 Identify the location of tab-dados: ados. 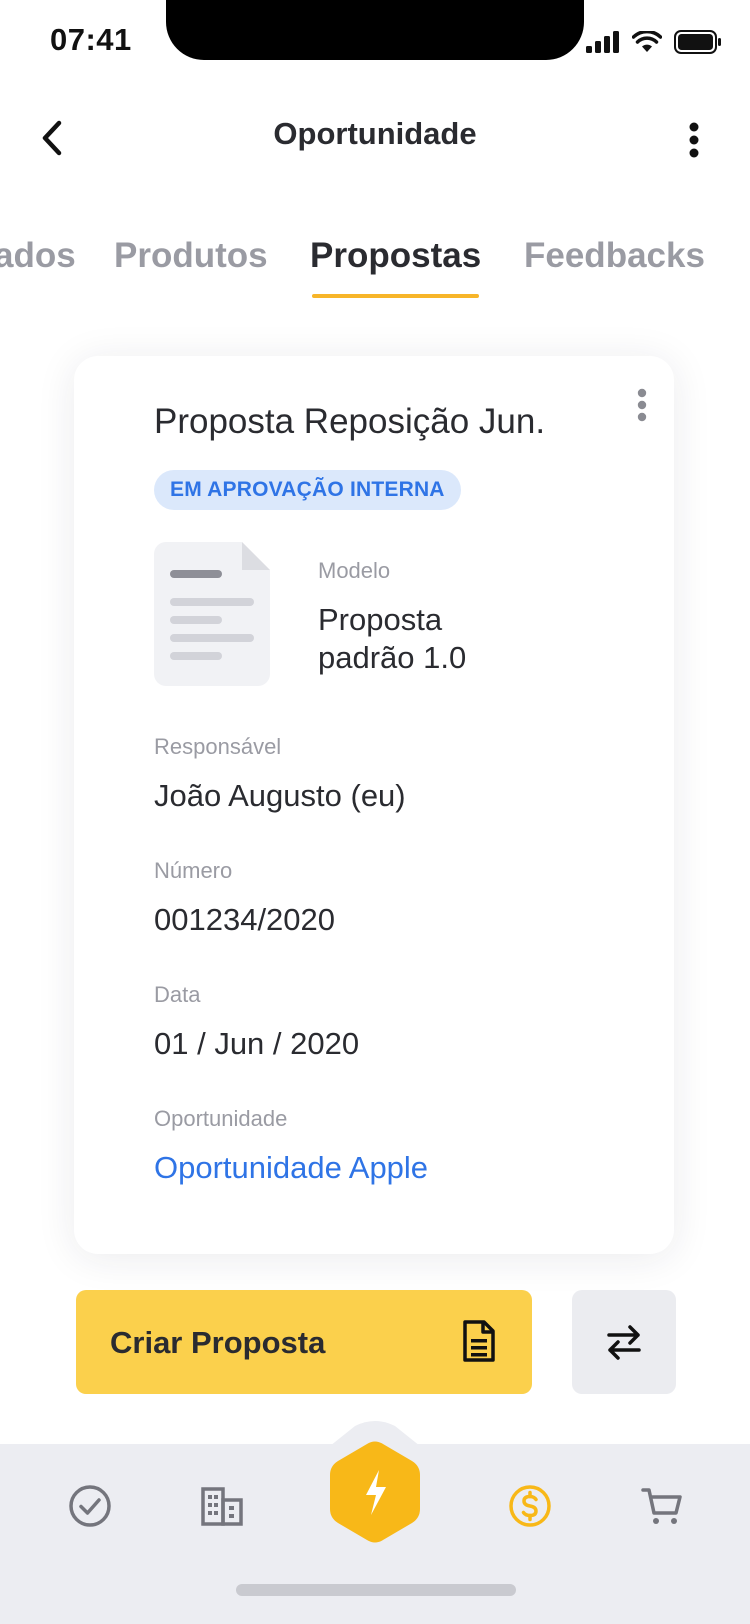
(38, 256).